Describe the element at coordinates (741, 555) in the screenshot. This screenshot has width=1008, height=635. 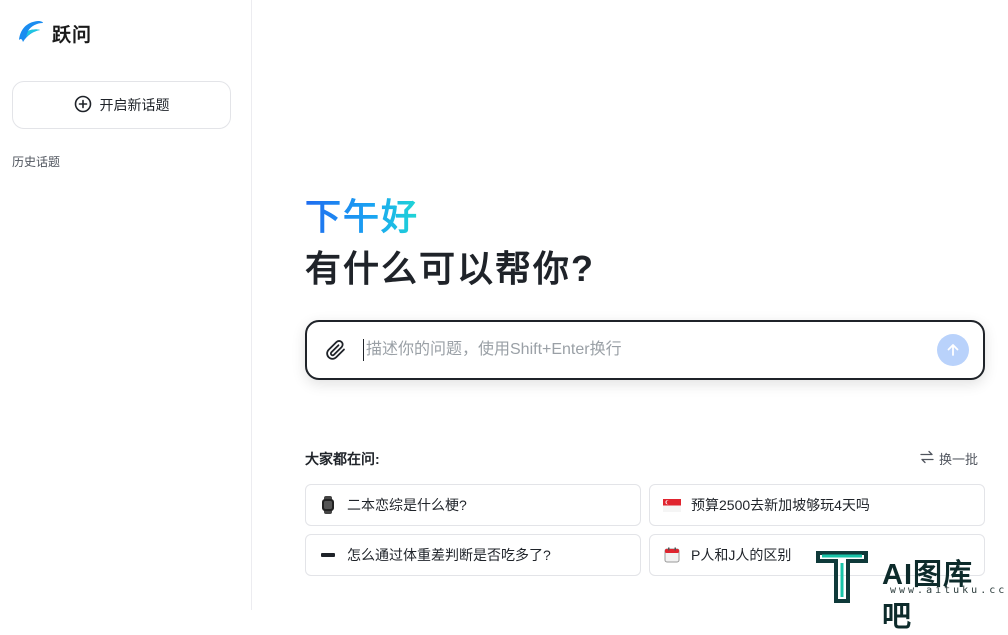
I see `suggestion-label: P人和J人的区别` at that location.